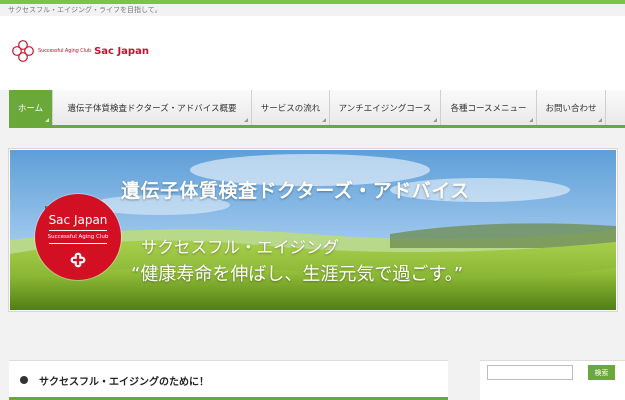 This screenshot has height=400, width=625. Describe the element at coordinates (78, 220) in the screenshot. I see `badge-name: Sac Japan` at that location.